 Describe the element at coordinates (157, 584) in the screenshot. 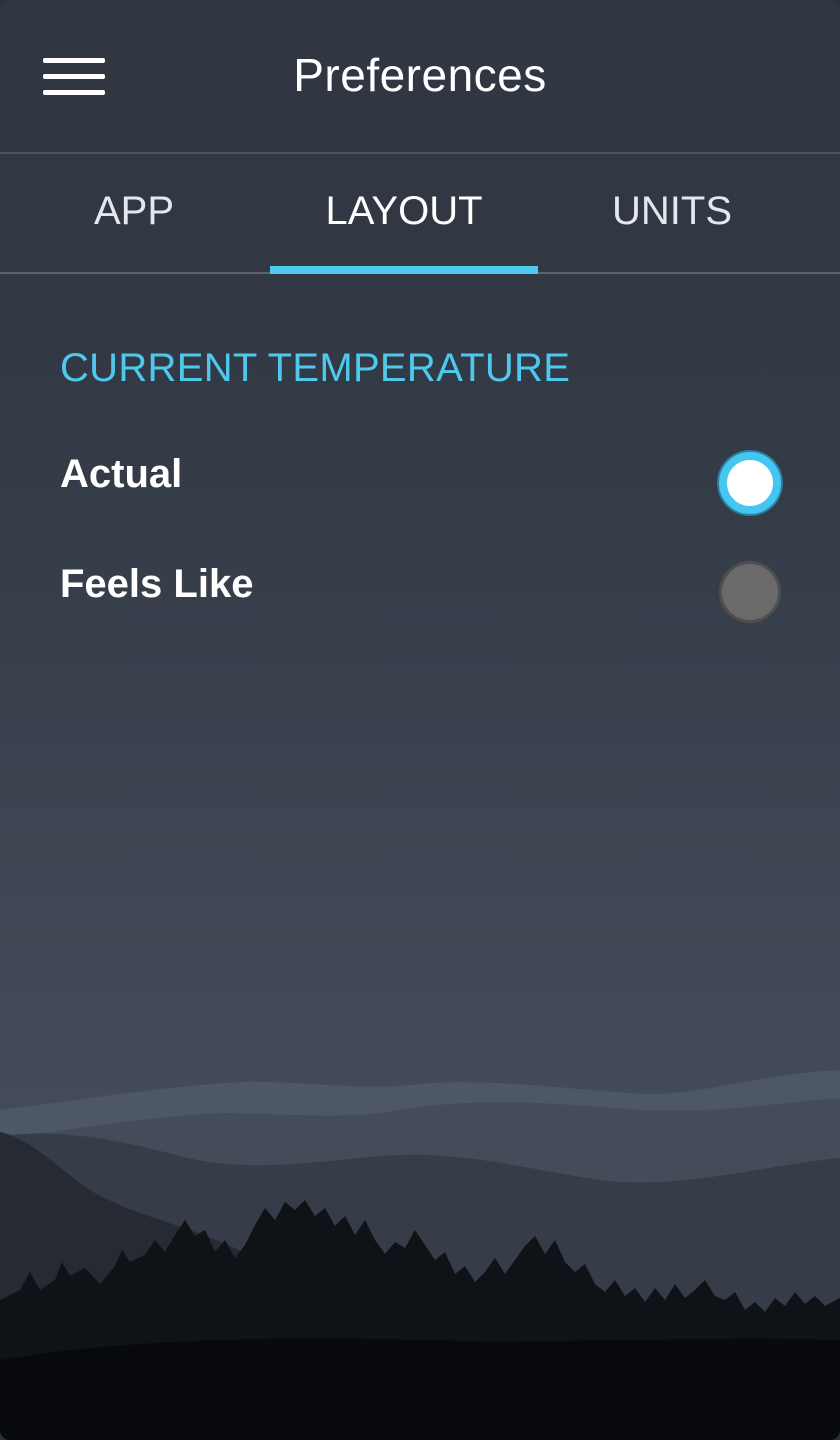

I see `option-feels-like-label: Feels Like` at that location.